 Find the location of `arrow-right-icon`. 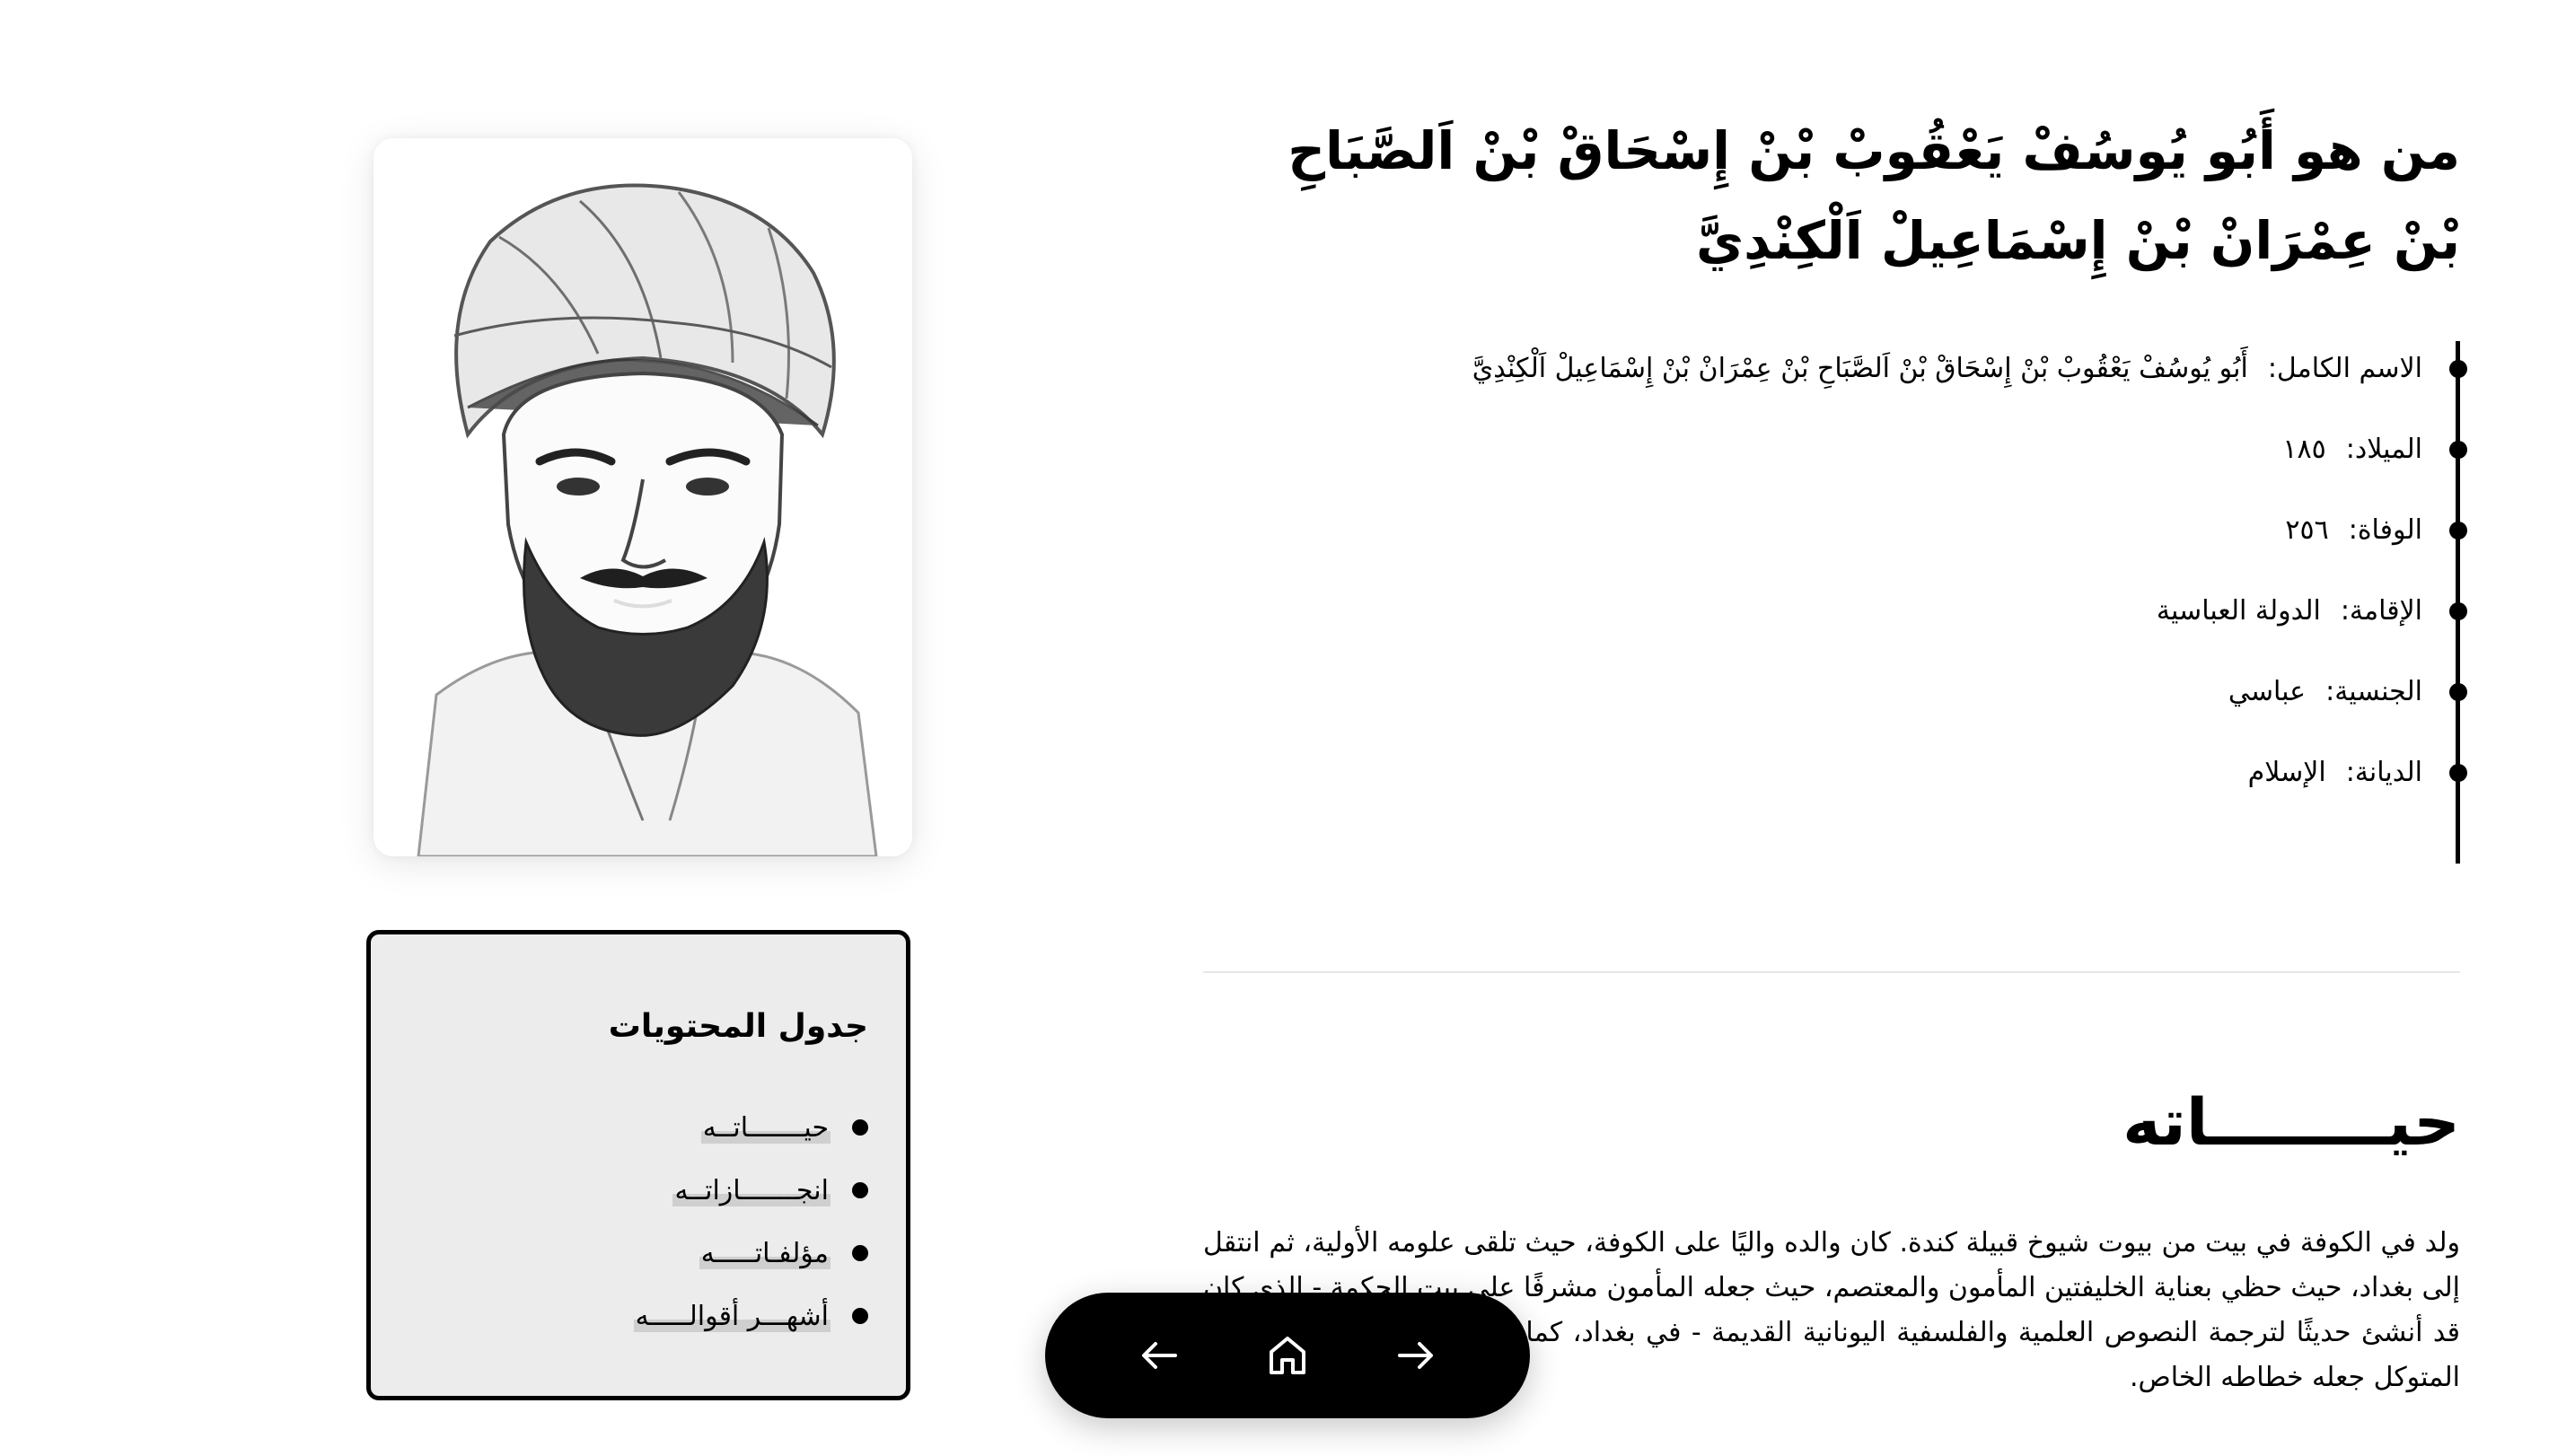

arrow-right-icon is located at coordinates (1416, 1355).